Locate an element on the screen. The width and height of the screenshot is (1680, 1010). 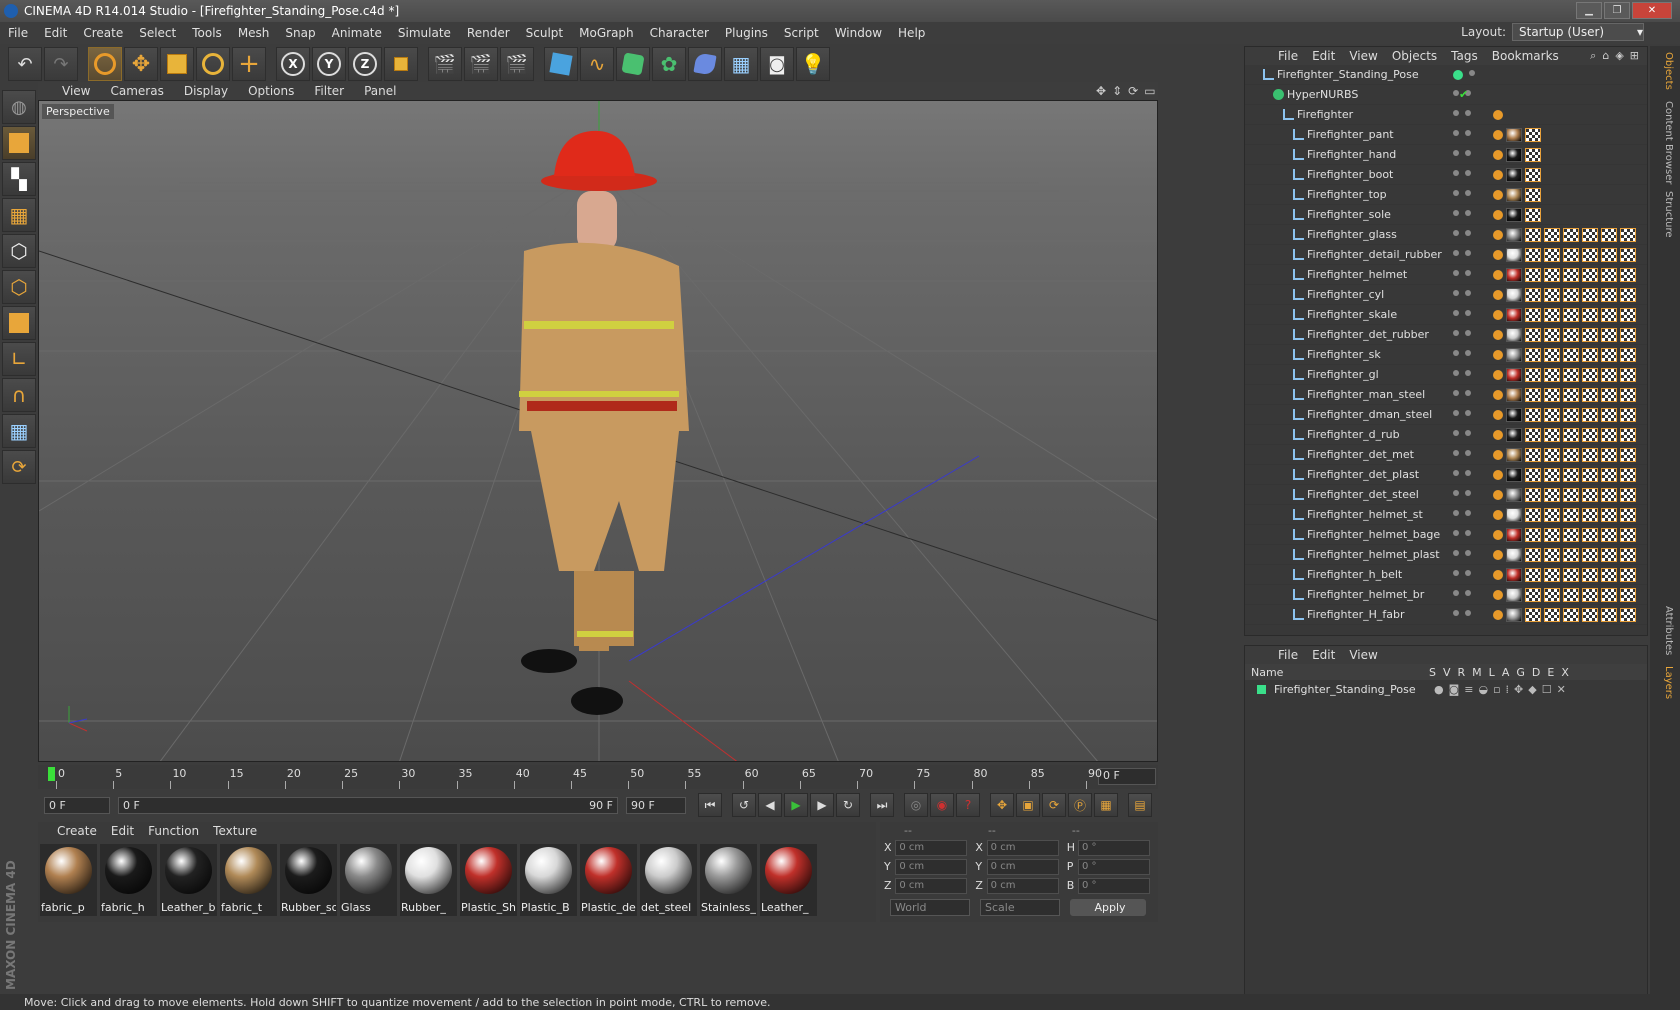
step-forward-button: ▶ is located at coordinates (822, 805).